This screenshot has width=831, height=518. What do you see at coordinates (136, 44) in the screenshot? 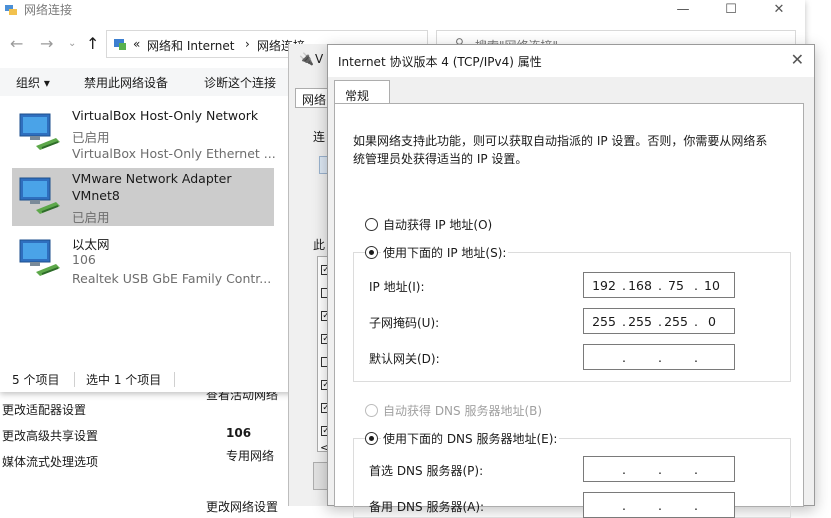
I see `breadcrumb-overflow: «` at bounding box center [136, 44].